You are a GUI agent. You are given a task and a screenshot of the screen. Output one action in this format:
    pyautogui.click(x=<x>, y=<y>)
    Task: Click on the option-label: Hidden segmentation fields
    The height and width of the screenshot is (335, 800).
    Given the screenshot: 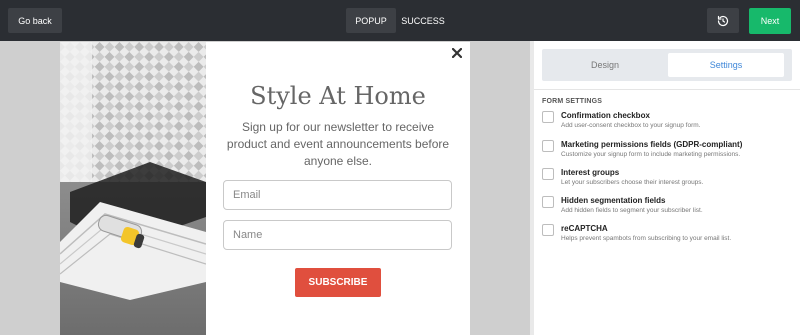 What is the action you would take?
    pyautogui.click(x=613, y=200)
    